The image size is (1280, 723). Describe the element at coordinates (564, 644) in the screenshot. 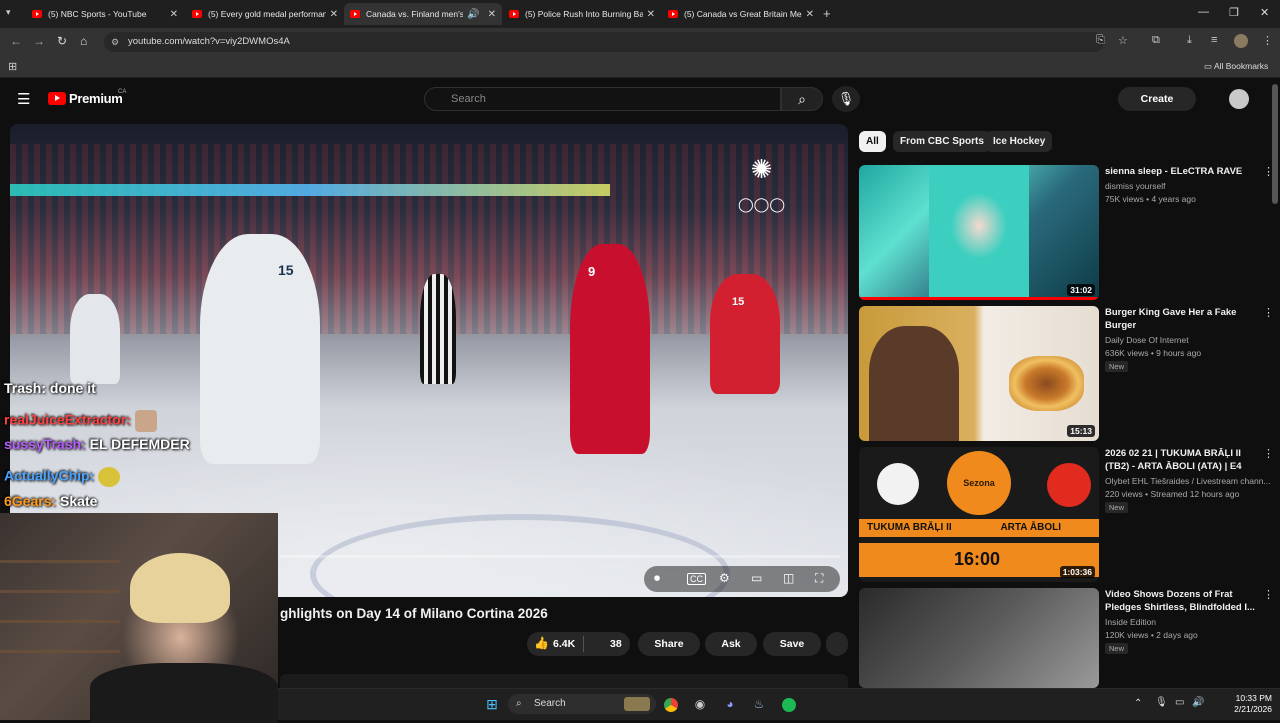

I see `like-count: 6.4K` at that location.